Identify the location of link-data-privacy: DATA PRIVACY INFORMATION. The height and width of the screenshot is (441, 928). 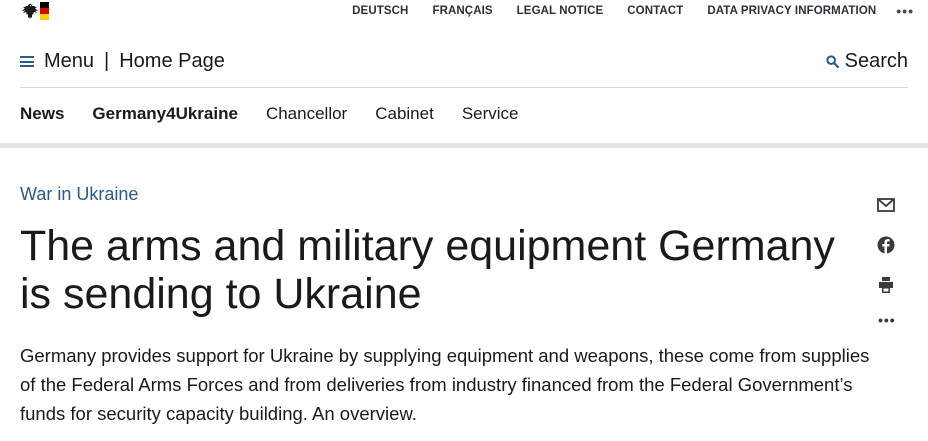
(791, 11).